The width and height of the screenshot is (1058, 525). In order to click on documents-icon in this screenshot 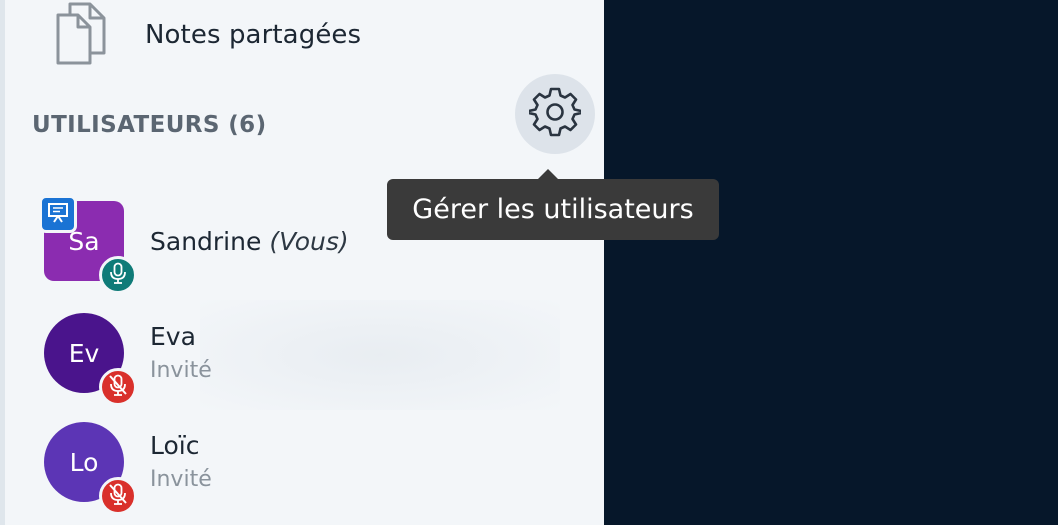, I will do `click(80, 35)`.